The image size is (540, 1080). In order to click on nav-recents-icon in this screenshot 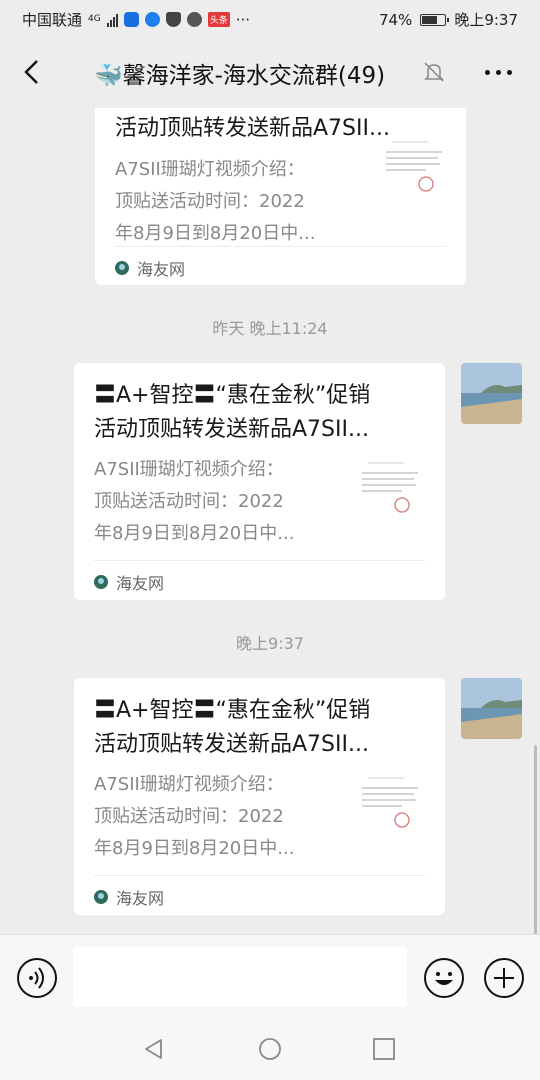, I will do `click(384, 1049)`.